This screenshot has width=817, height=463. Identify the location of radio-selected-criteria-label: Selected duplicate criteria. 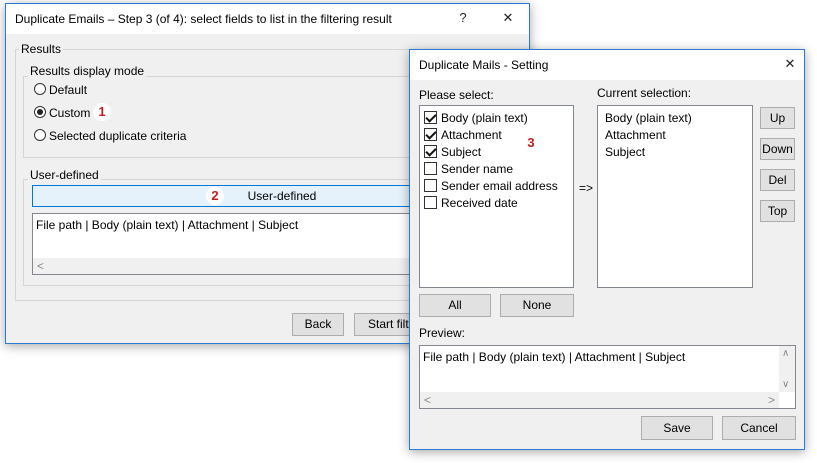
(118, 136).